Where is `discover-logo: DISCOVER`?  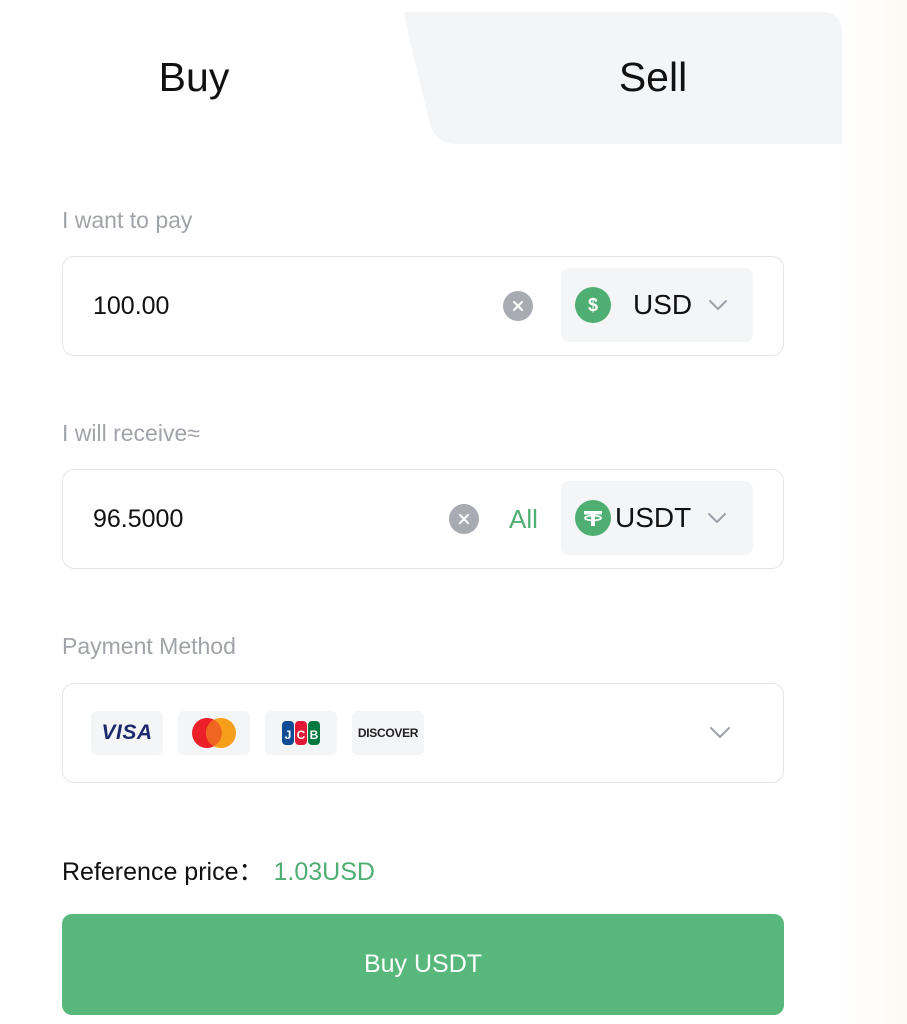
discover-logo: DISCOVER is located at coordinates (388, 733).